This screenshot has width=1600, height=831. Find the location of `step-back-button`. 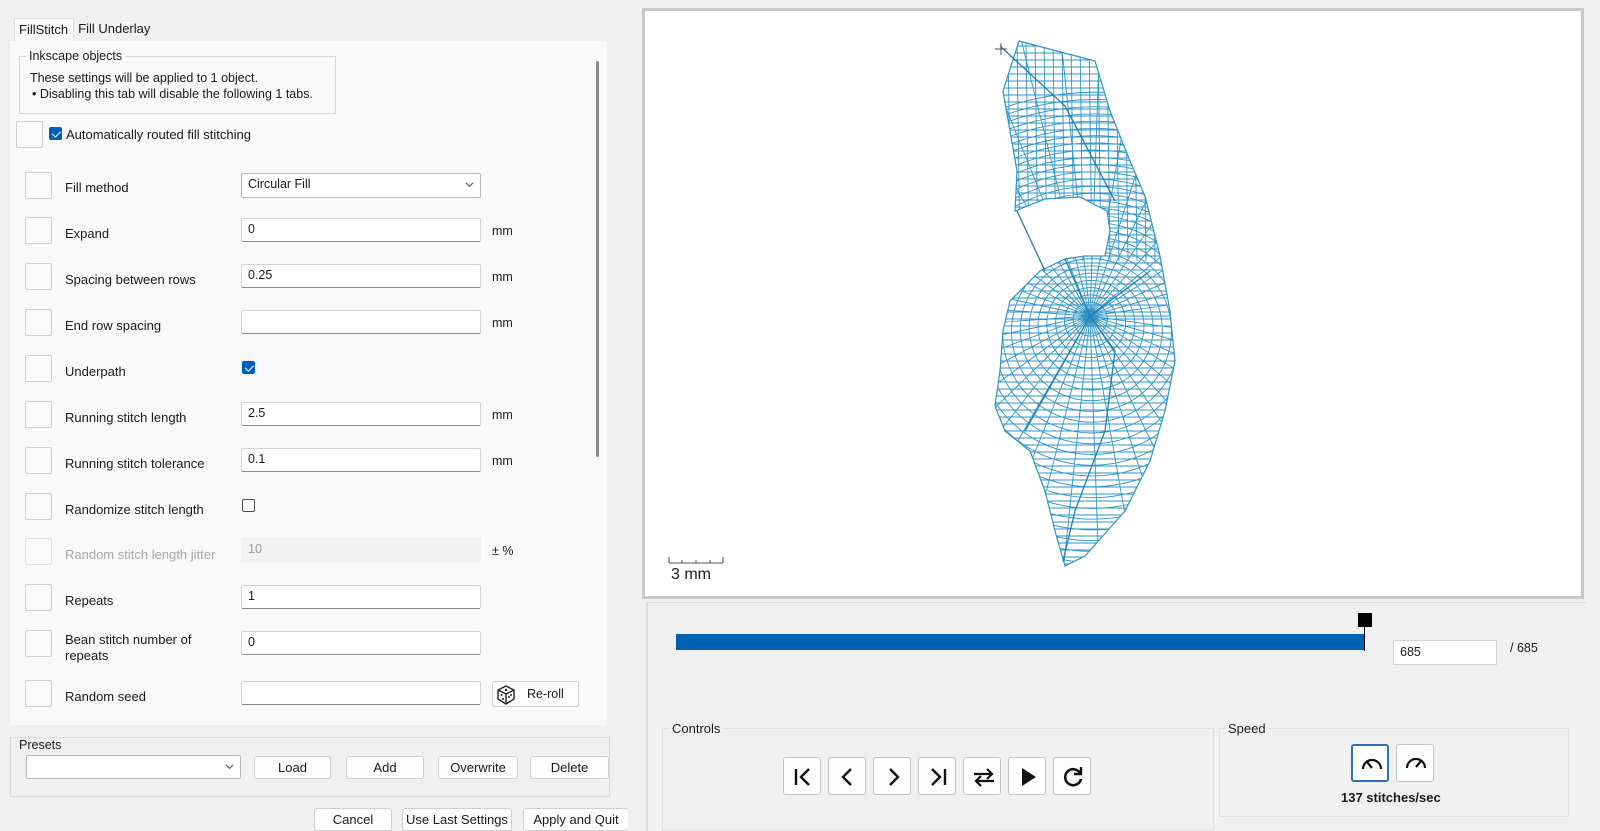

step-back-button is located at coordinates (847, 776).